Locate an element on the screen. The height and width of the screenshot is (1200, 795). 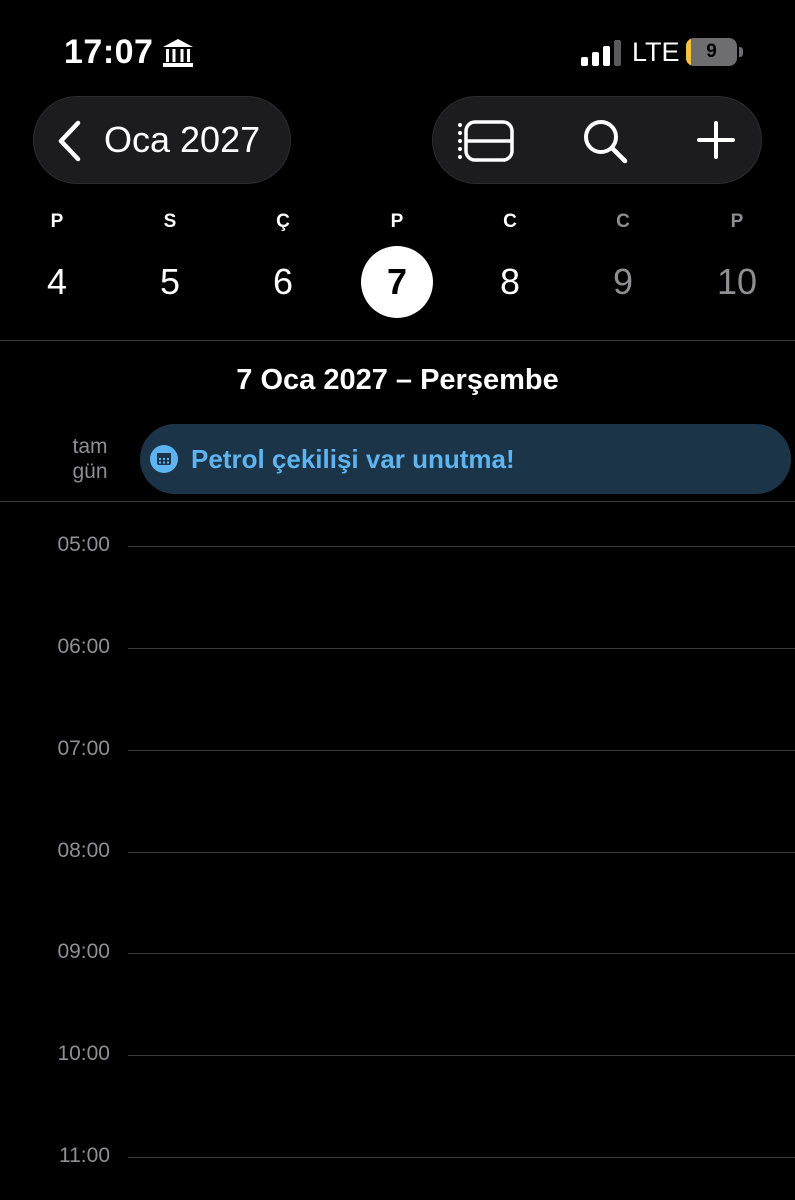
date-heading: 7 Oca 2027 – Perşembe is located at coordinates (397, 380).